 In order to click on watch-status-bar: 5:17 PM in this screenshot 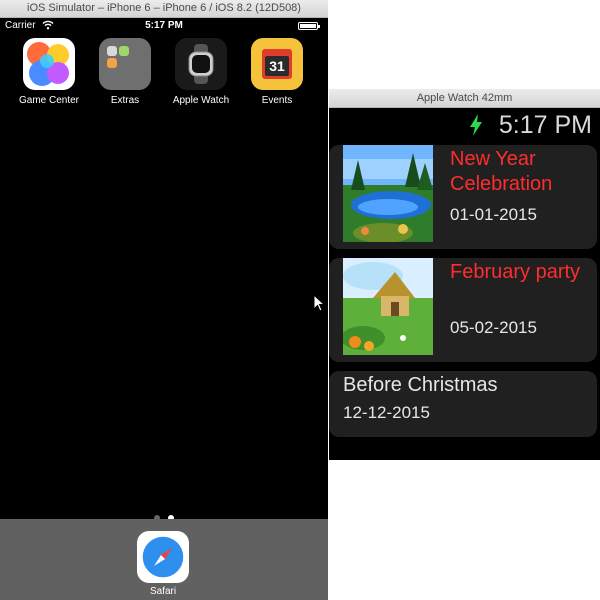, I will do `click(530, 125)`.